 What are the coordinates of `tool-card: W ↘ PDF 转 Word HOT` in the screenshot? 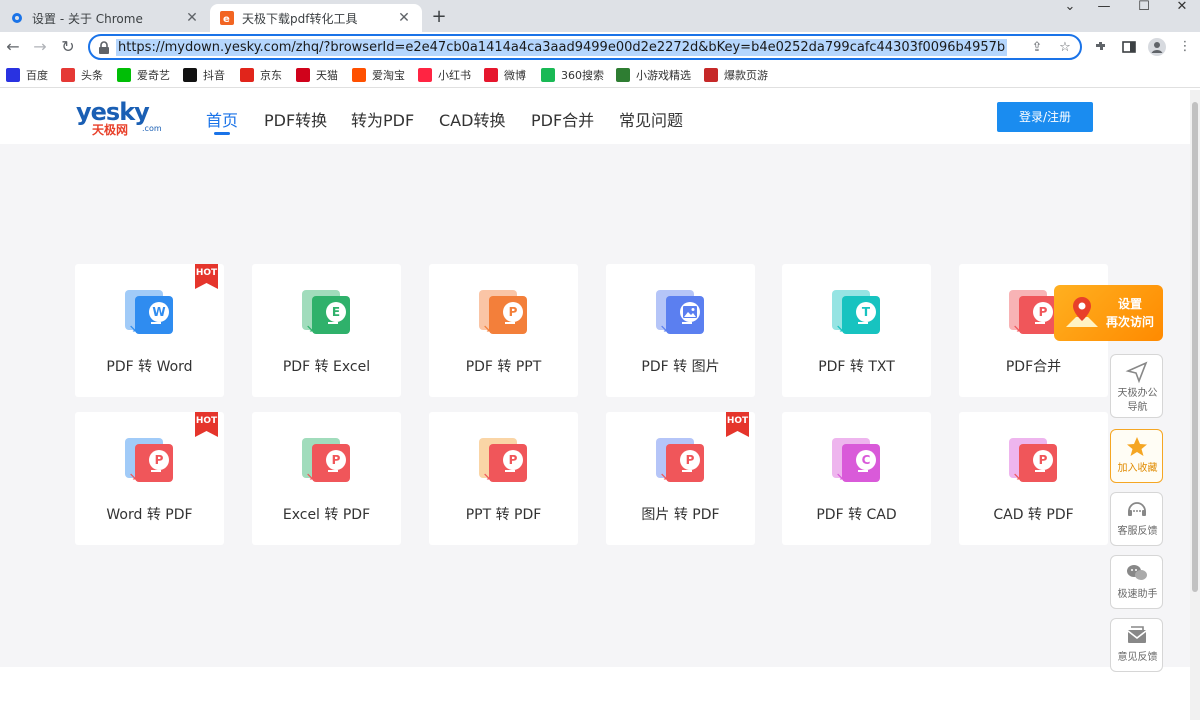 It's located at (149, 330).